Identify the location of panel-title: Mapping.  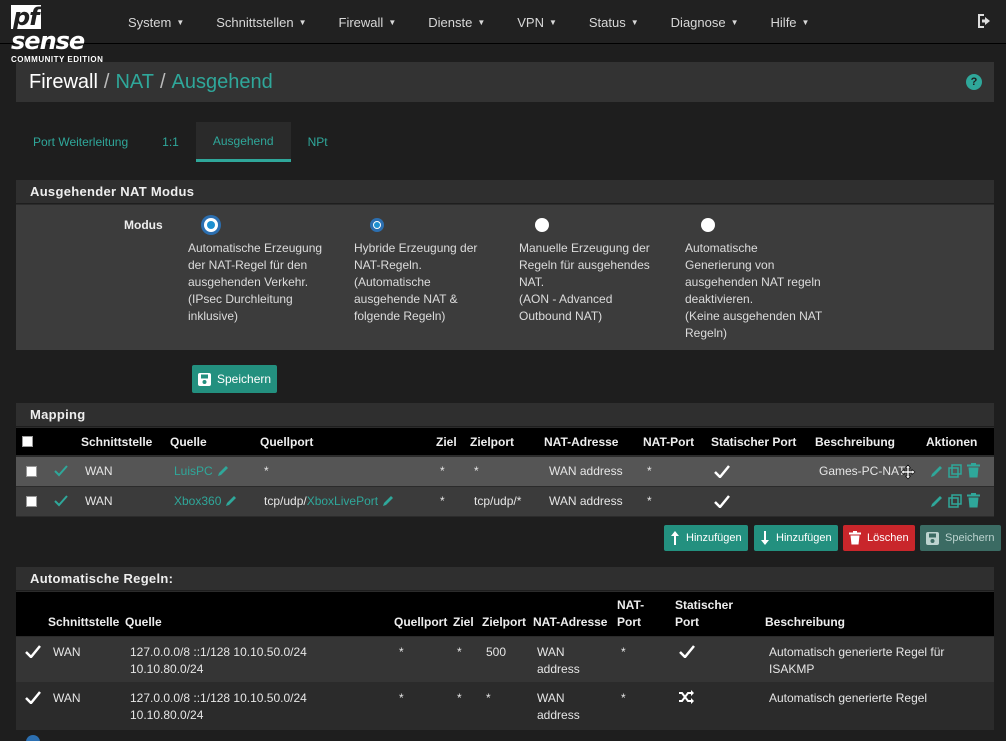
(505, 415).